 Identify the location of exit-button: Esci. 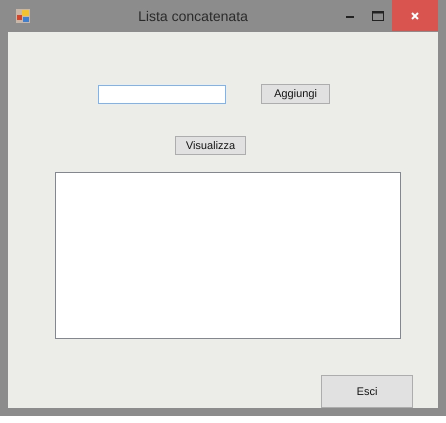
(367, 391).